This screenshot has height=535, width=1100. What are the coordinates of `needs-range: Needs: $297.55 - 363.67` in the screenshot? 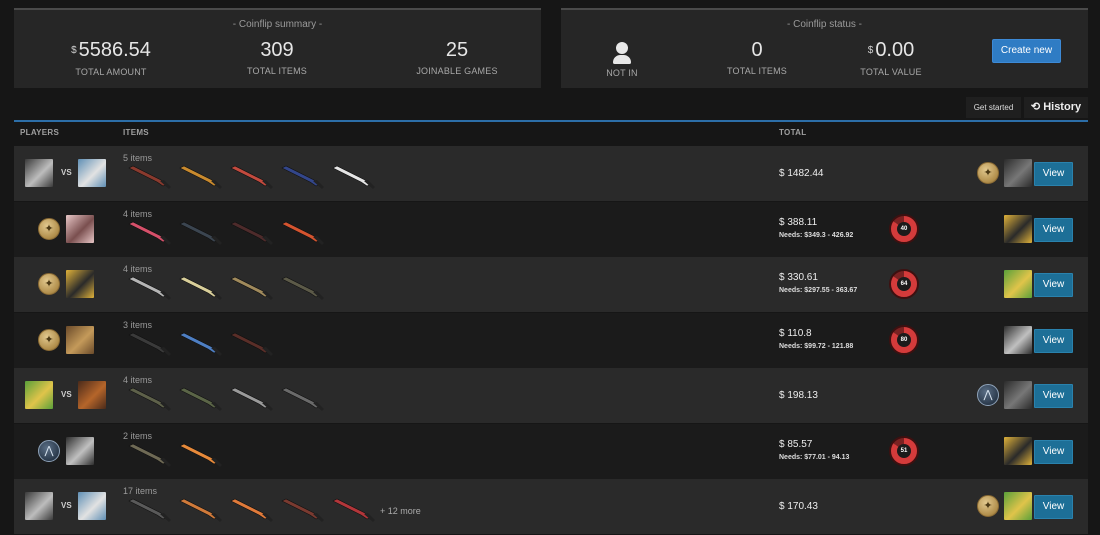 It's located at (818, 290).